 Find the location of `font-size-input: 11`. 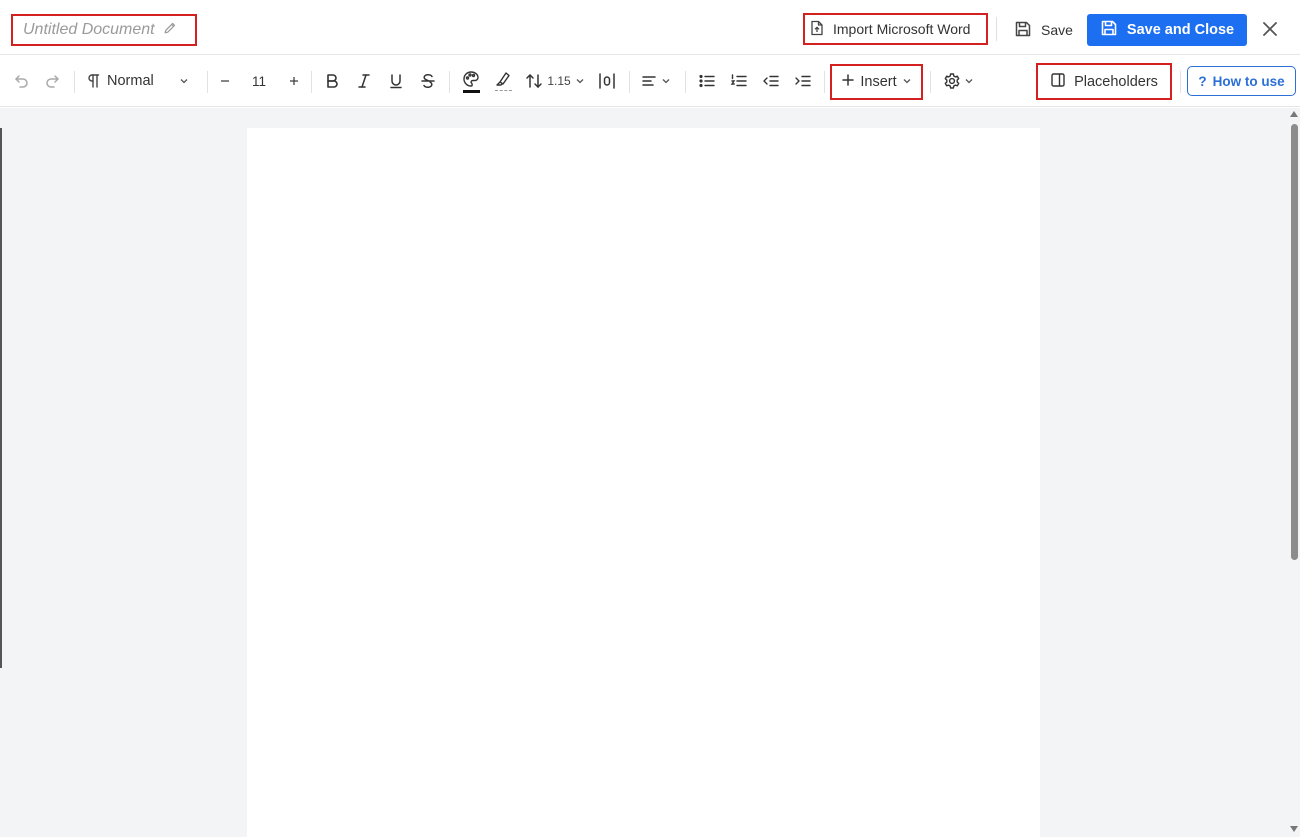

font-size-input: 11 is located at coordinates (259, 81).